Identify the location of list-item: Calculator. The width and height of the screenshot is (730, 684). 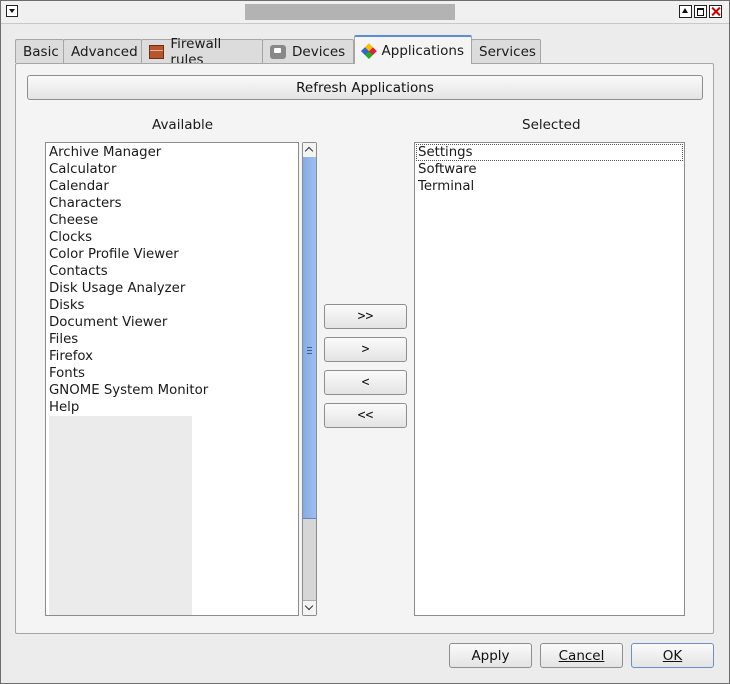
(172, 169).